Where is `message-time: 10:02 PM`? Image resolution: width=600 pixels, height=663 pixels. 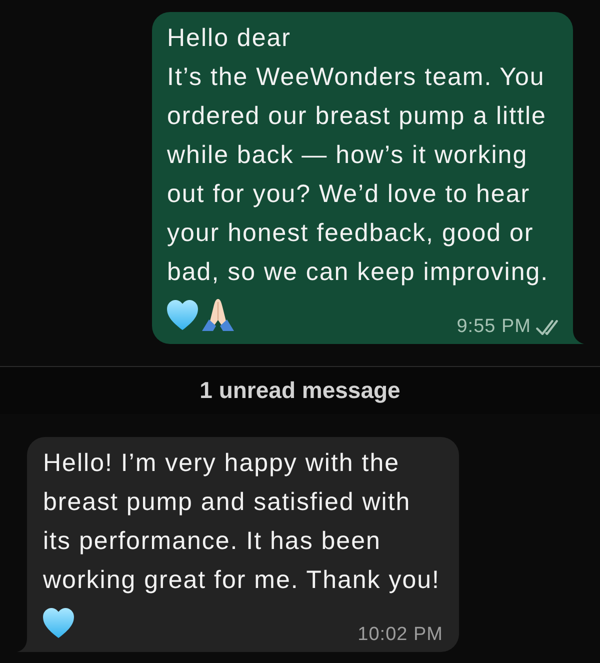 message-time: 10:02 PM is located at coordinates (400, 635).